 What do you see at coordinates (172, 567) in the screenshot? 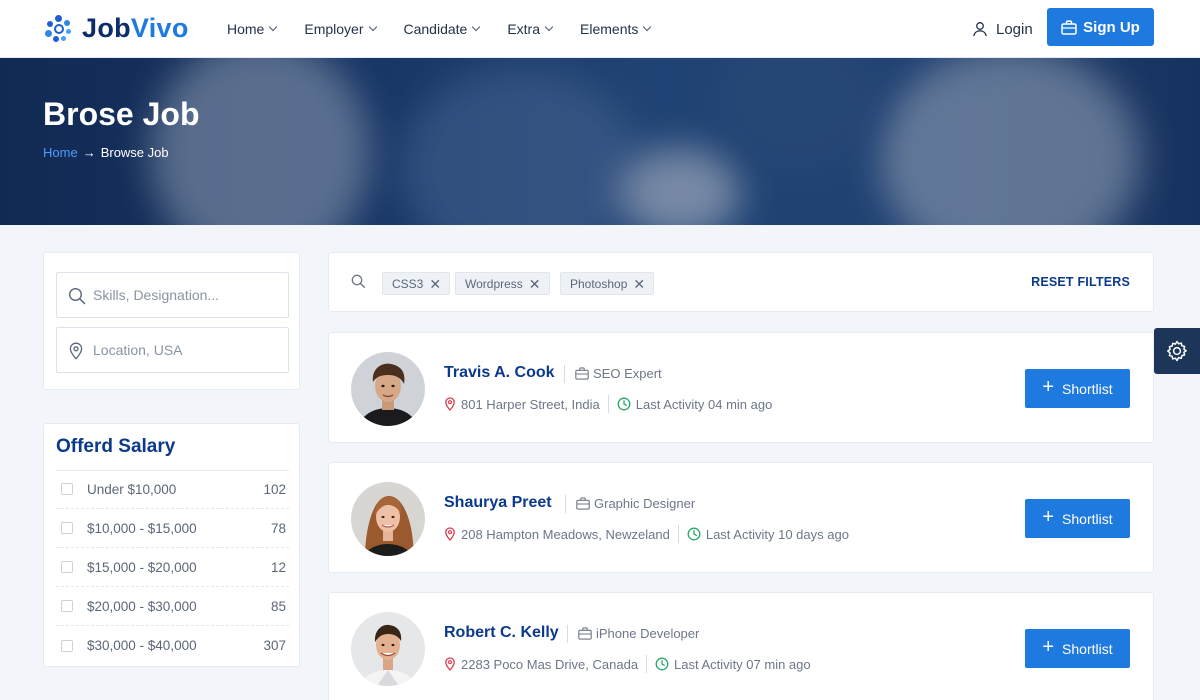
I see `salary-range-item: $15,000 - $20,000 12` at bounding box center [172, 567].